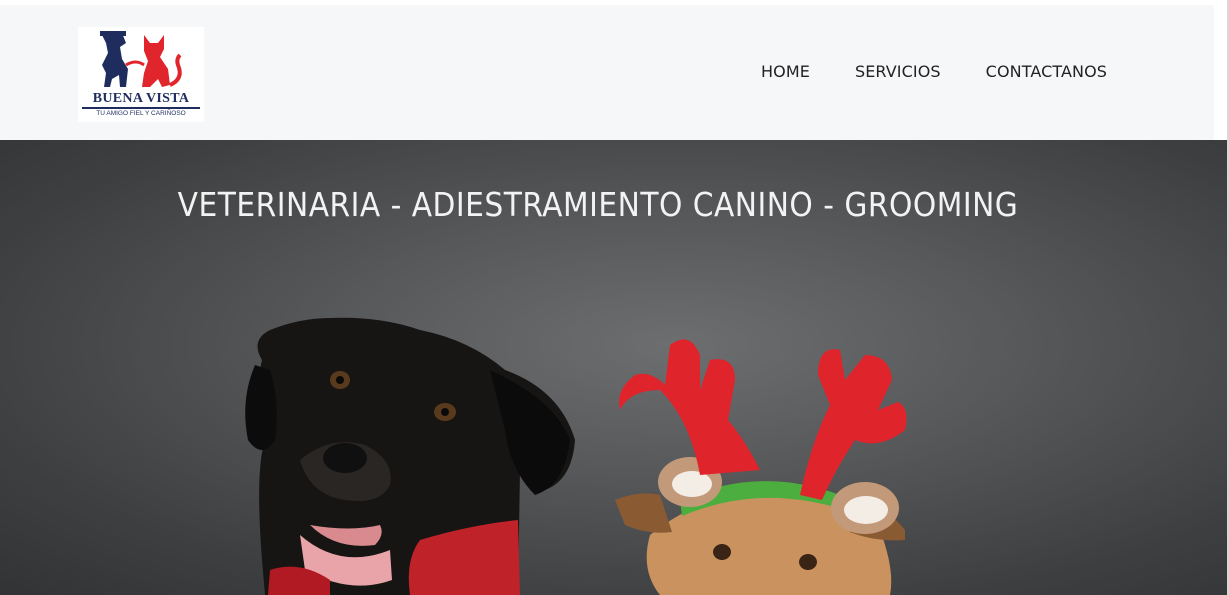 The width and height of the screenshot is (1229, 595). Describe the element at coordinates (141, 59) in the screenshot. I see `dog-and-cat-icon` at that location.